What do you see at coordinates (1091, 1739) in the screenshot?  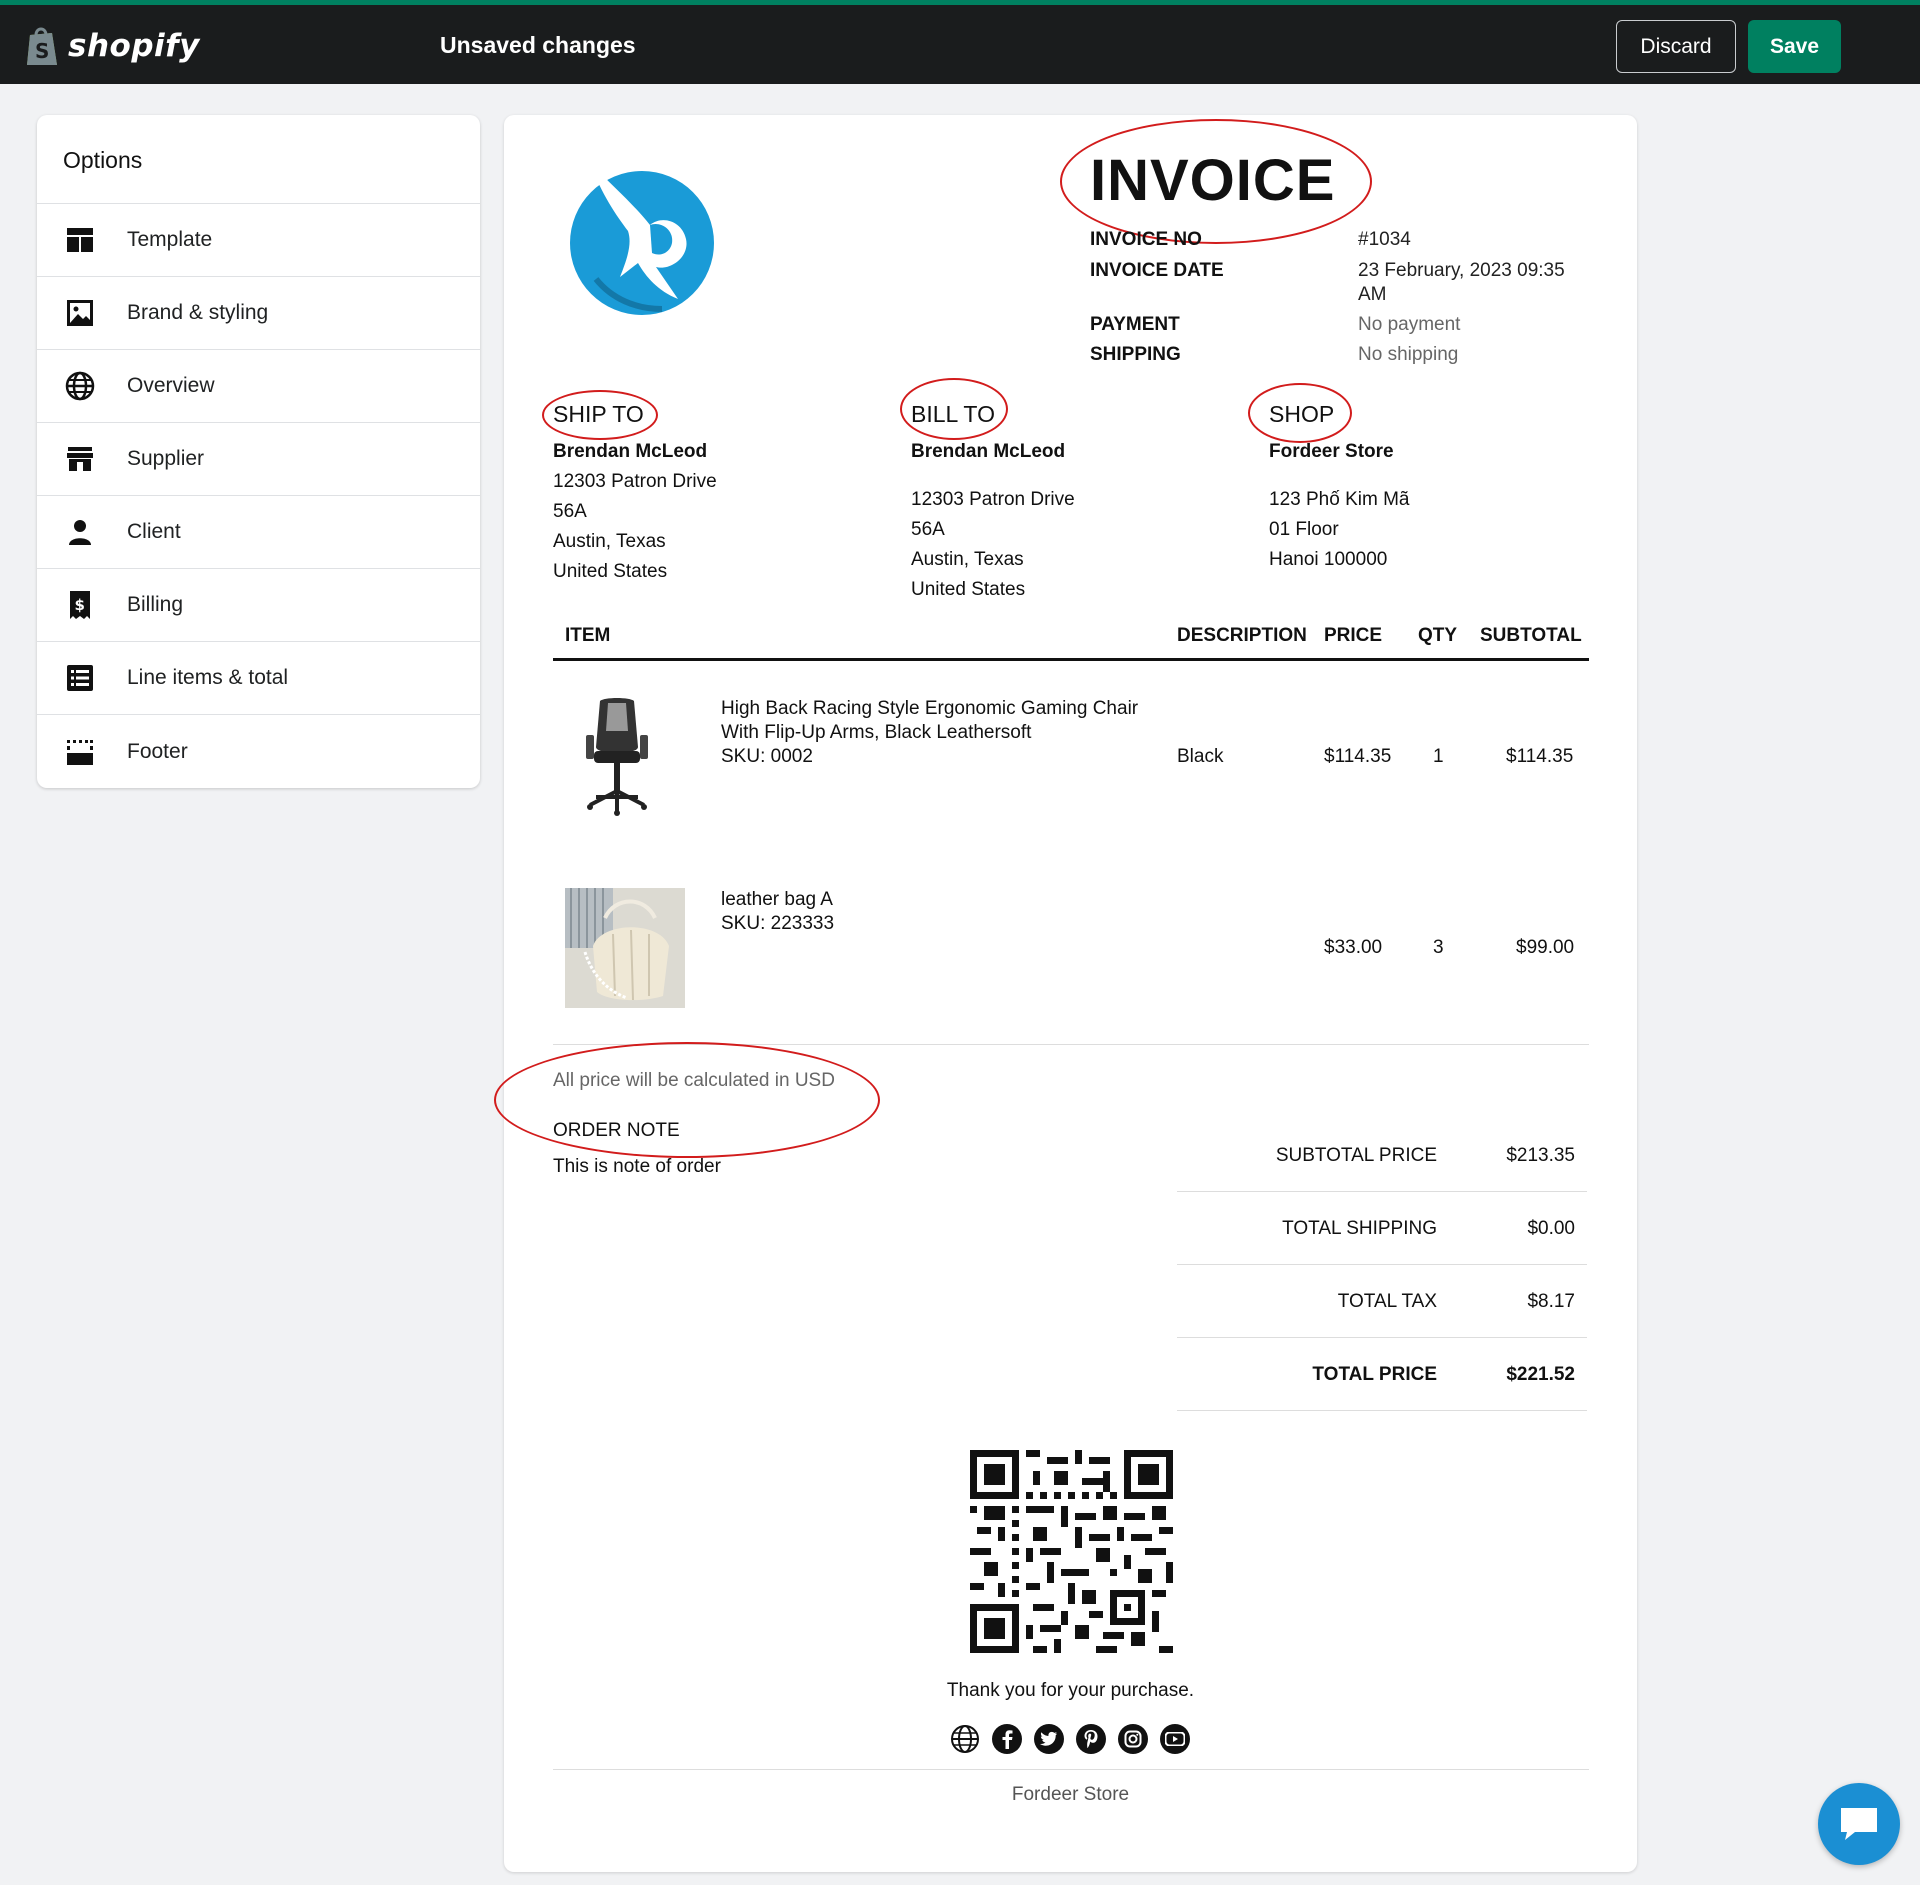 I see `pinterest-icon` at bounding box center [1091, 1739].